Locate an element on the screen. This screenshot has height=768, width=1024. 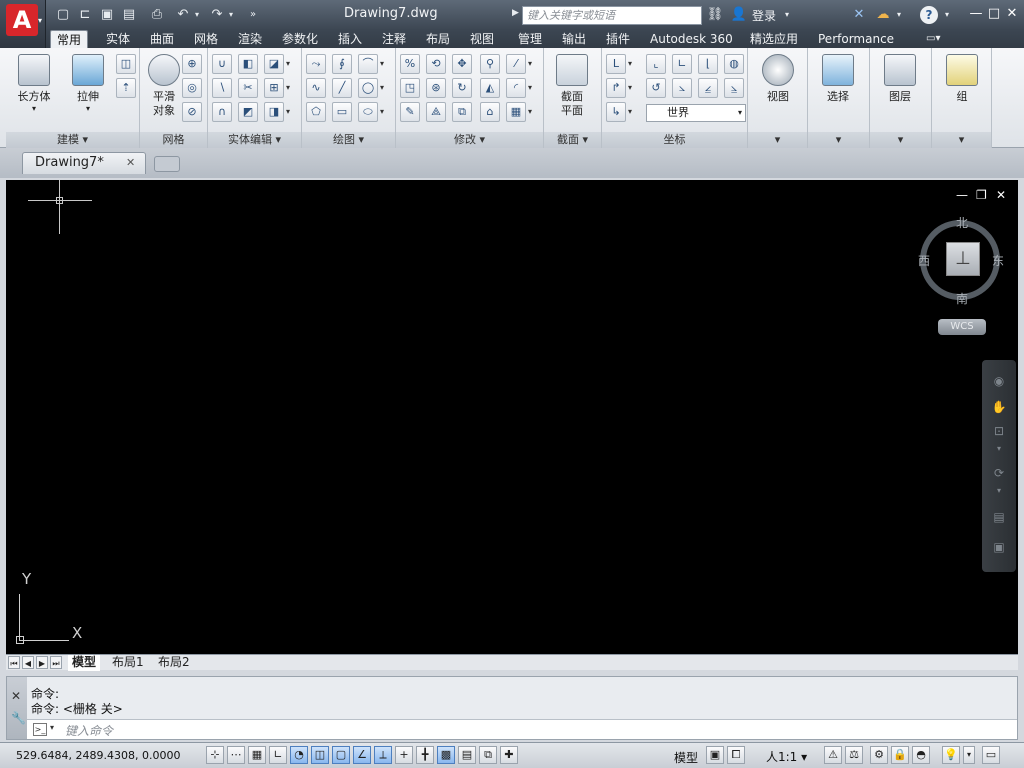
command-line-customize-icon: 🔧 is located at coordinates (18, 718).